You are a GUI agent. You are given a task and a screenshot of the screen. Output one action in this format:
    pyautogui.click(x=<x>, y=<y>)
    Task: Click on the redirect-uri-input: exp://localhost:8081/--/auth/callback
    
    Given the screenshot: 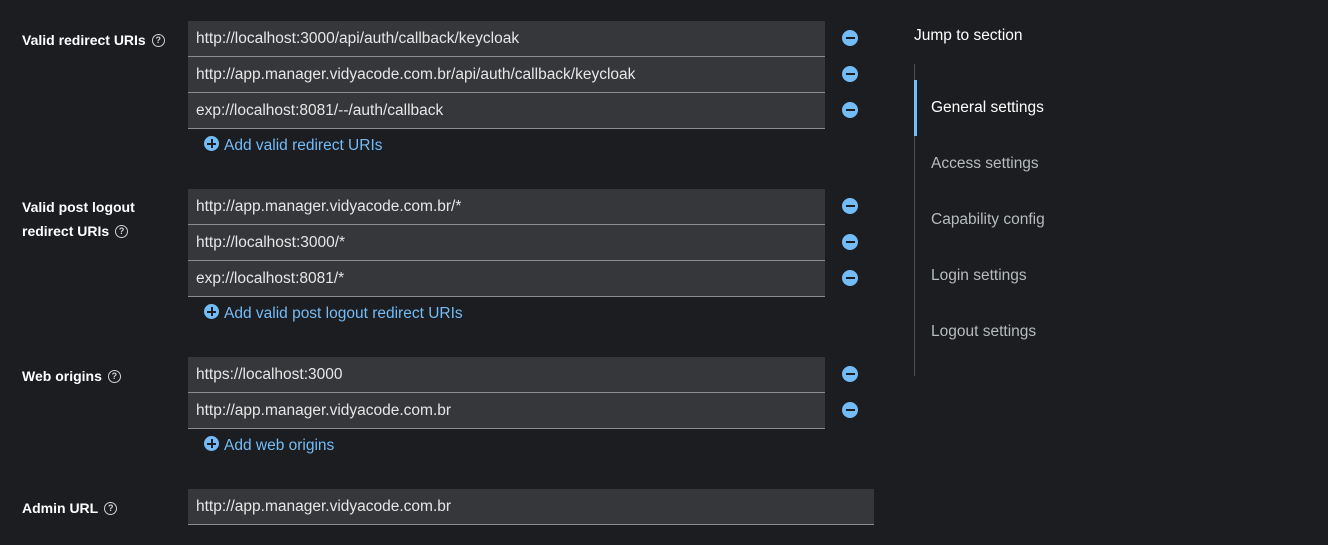 What is the action you would take?
    pyautogui.click(x=506, y=111)
    